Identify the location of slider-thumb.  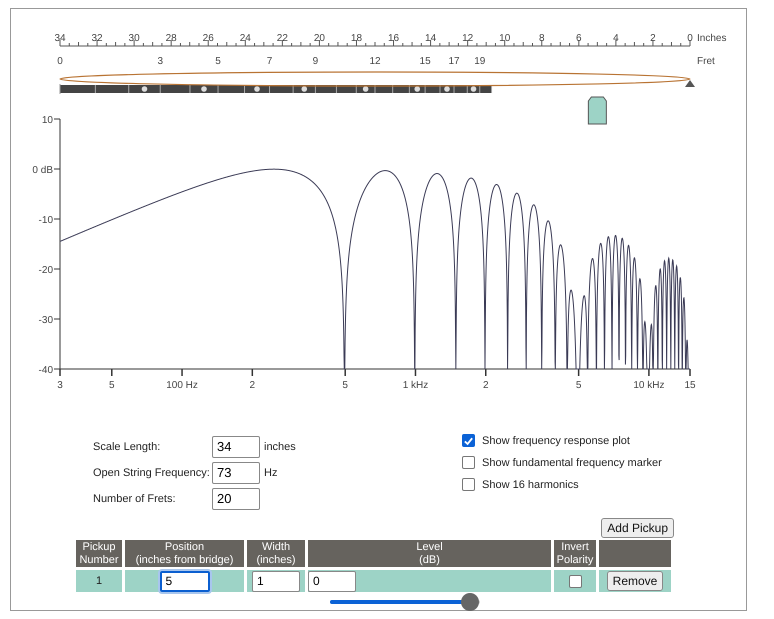
(469, 602).